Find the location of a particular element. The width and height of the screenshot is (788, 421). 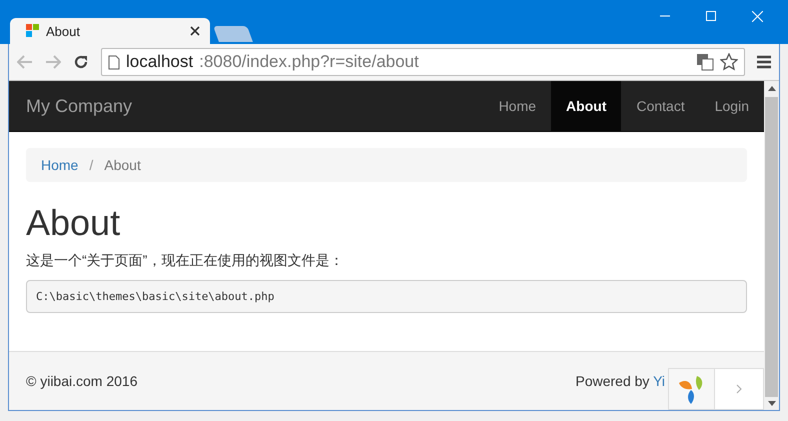

close-icon is located at coordinates (195, 31).